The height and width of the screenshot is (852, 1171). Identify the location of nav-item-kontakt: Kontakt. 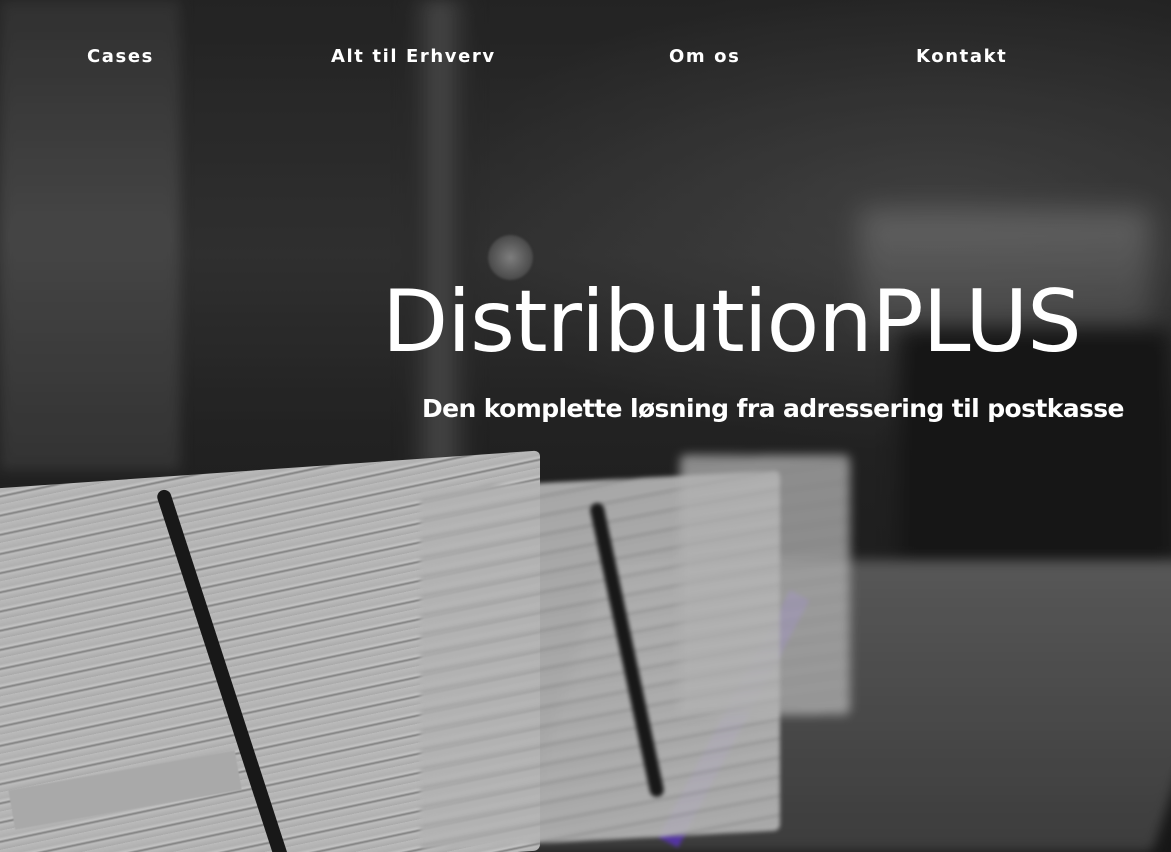
(961, 56).